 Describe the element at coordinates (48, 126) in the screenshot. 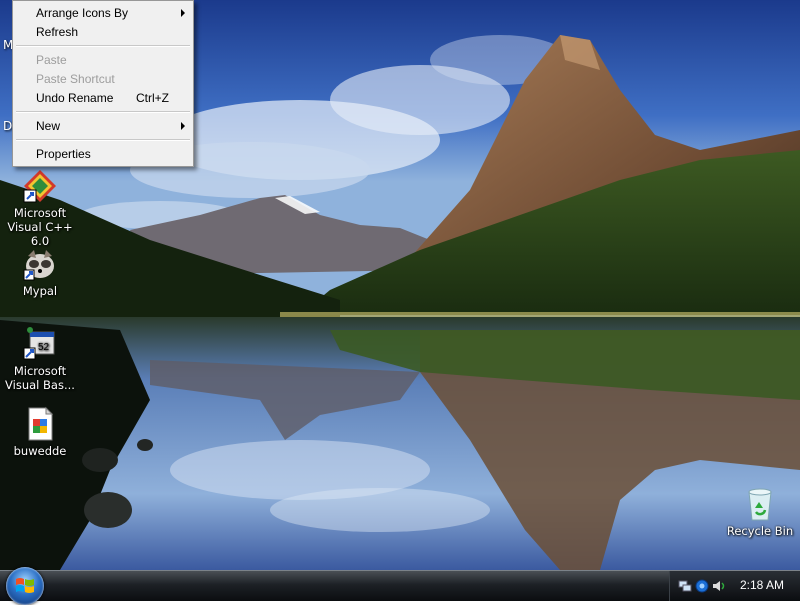

I see `menu-item-label: New` at that location.